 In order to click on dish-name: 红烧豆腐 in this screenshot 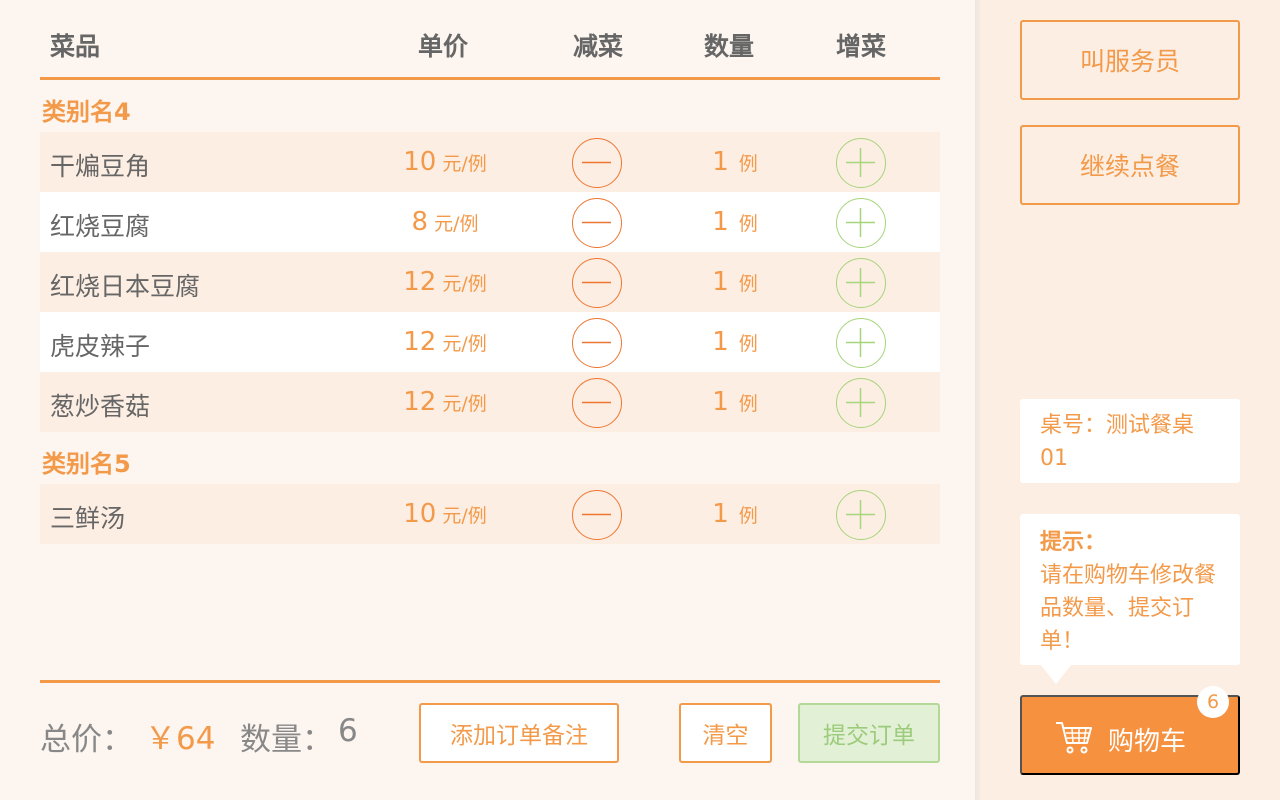, I will do `click(100, 226)`.